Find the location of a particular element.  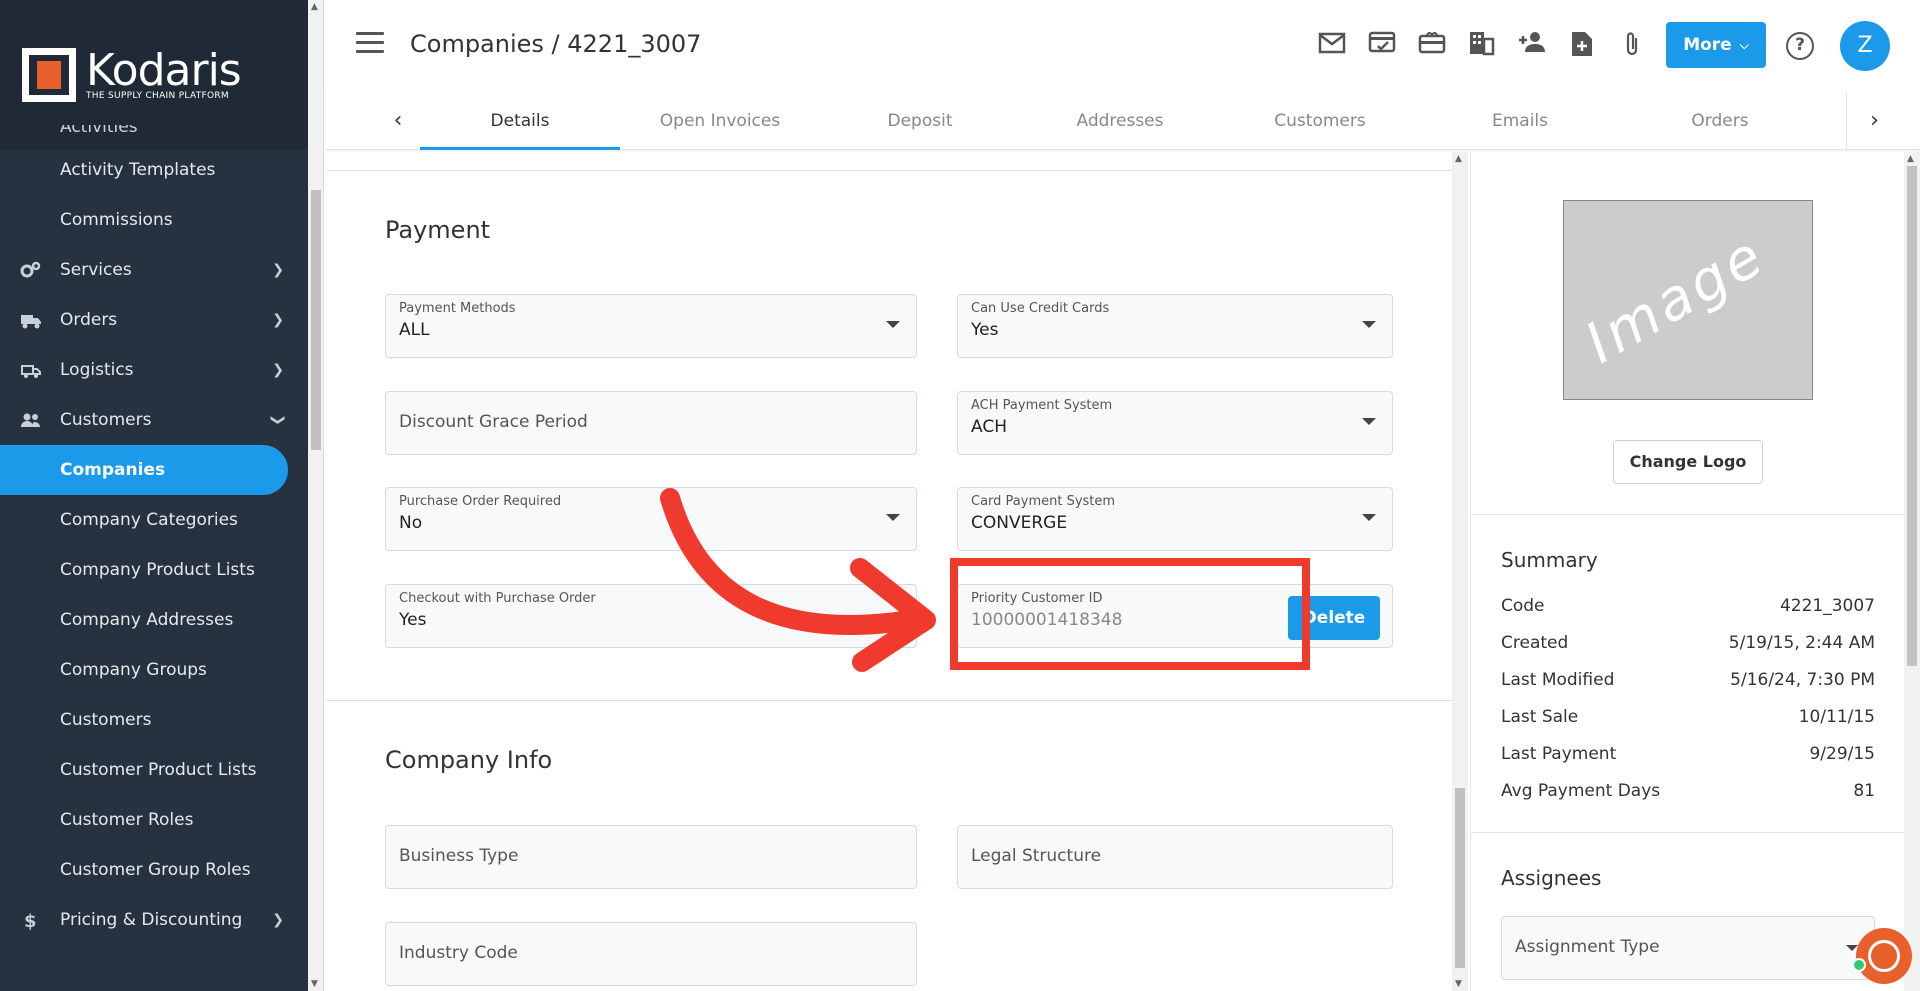

truck-icon is located at coordinates (31, 320).